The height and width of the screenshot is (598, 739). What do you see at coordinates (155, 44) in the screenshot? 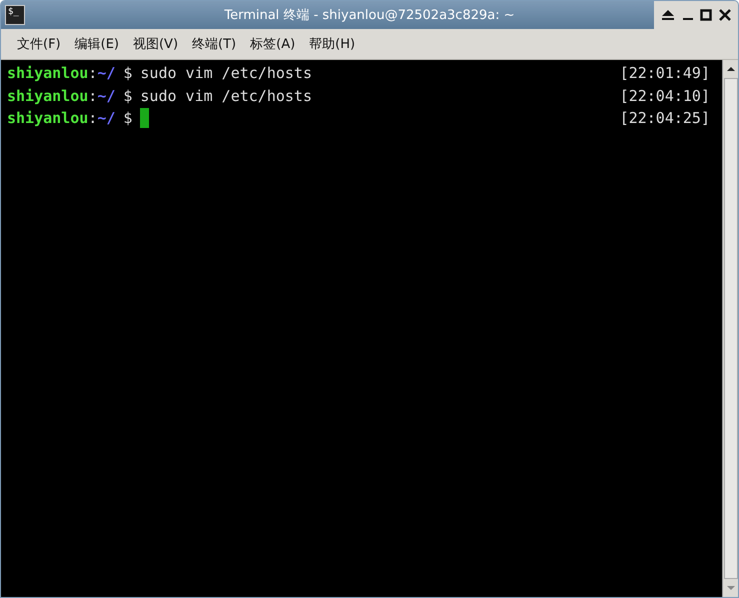
I see `menu-item: 视图(V)` at bounding box center [155, 44].